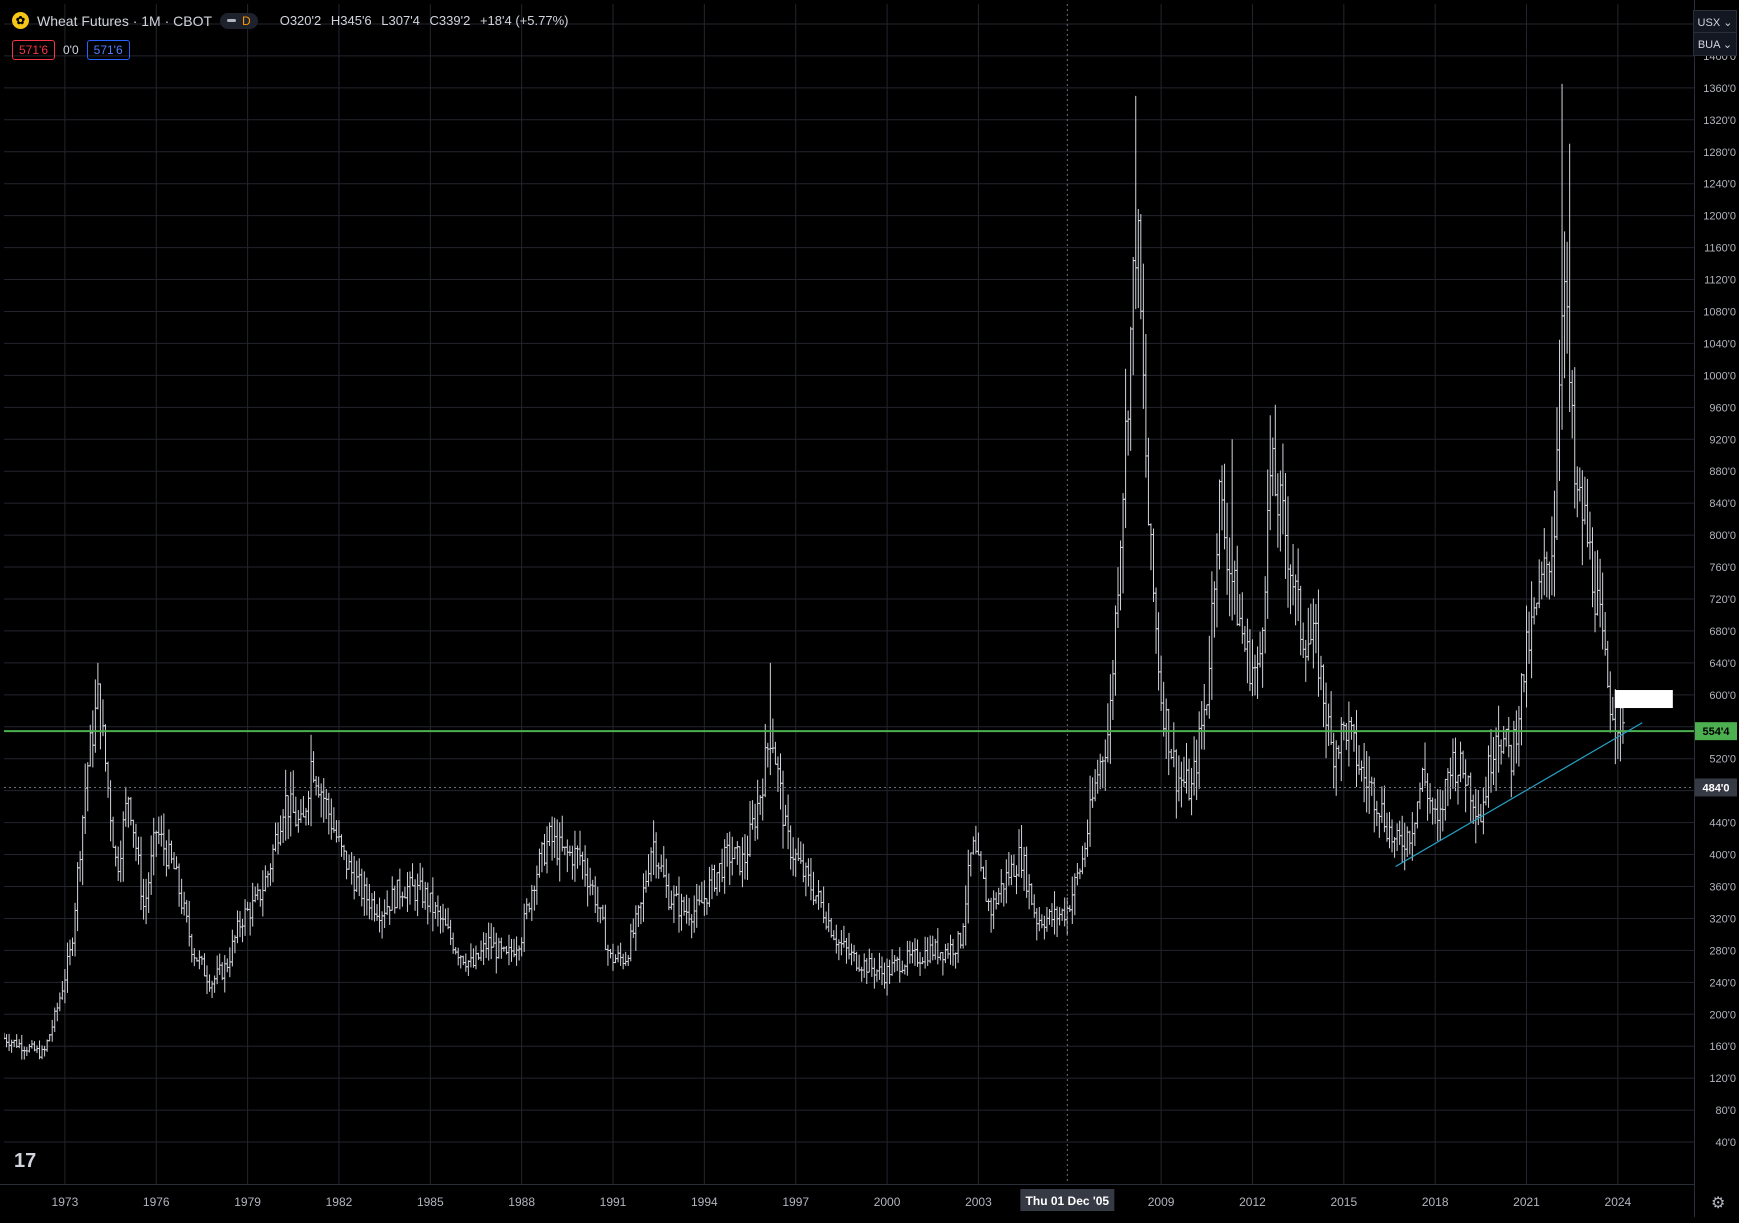 The image size is (1739, 1223). What do you see at coordinates (887, 1202) in the screenshot?
I see `time-tick-label: 2000` at bounding box center [887, 1202].